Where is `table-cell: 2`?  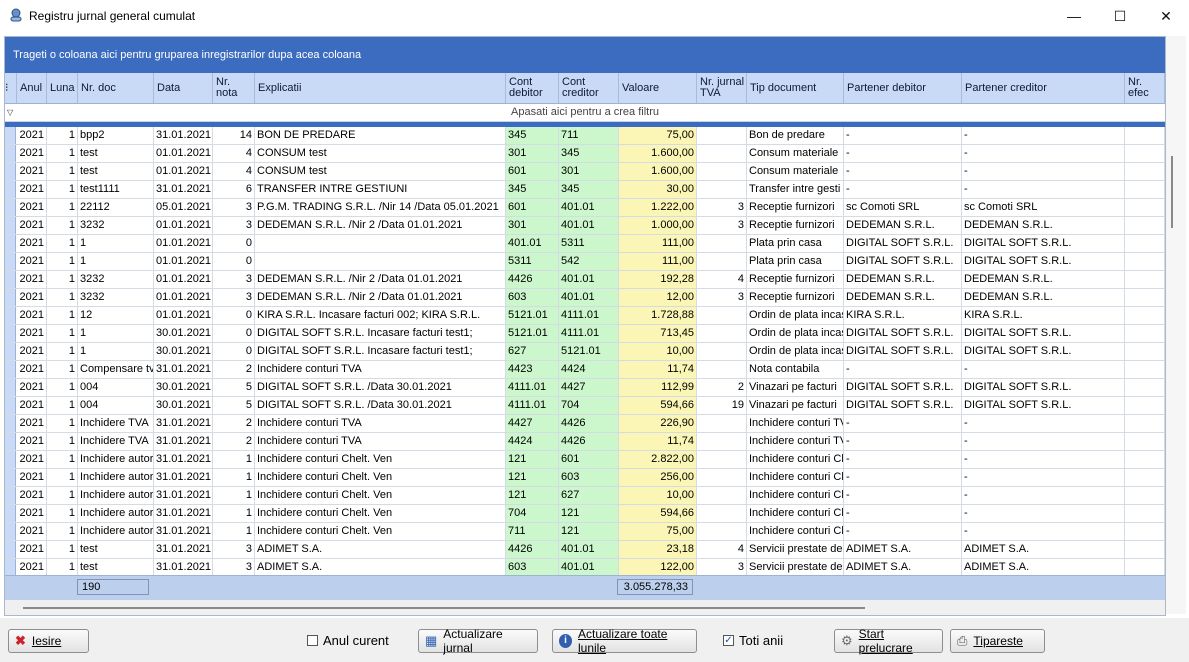 table-cell: 2 is located at coordinates (234, 441).